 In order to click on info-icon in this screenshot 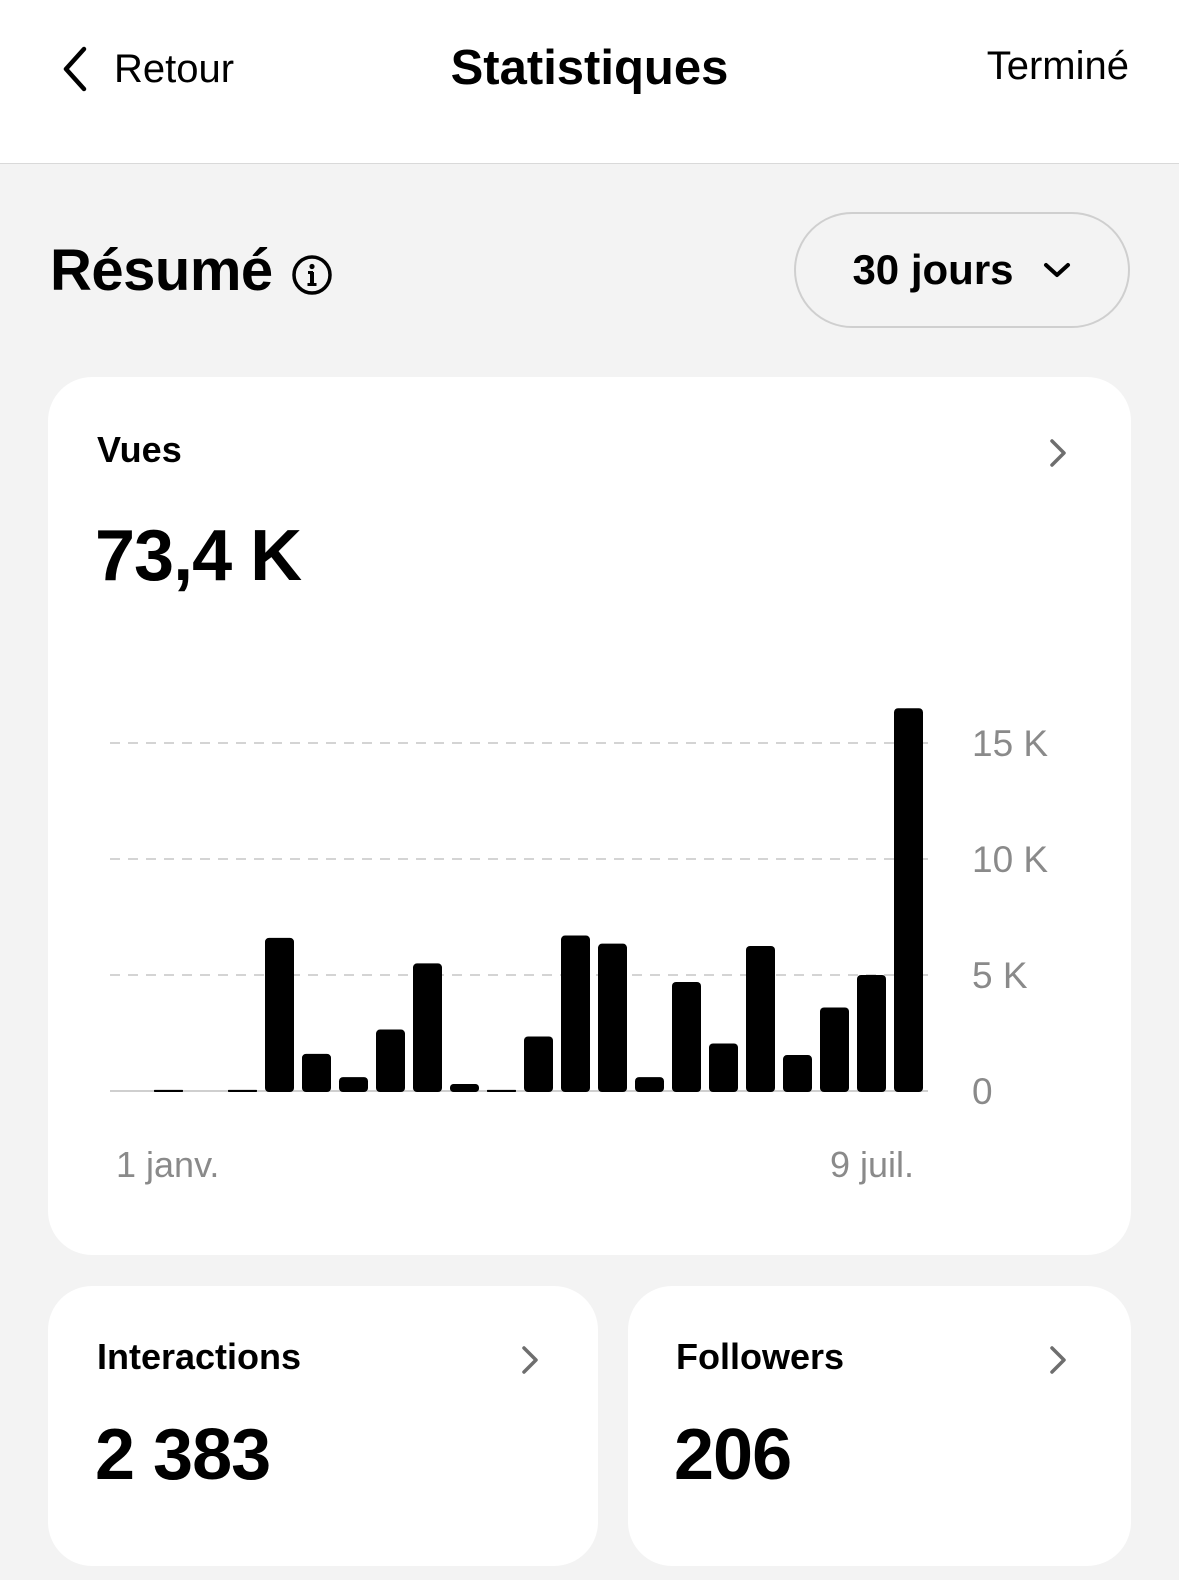, I will do `click(312, 275)`.